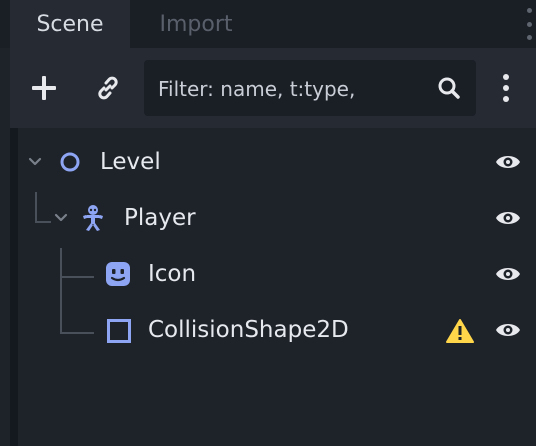  I want to click on filter-input, so click(288, 89).